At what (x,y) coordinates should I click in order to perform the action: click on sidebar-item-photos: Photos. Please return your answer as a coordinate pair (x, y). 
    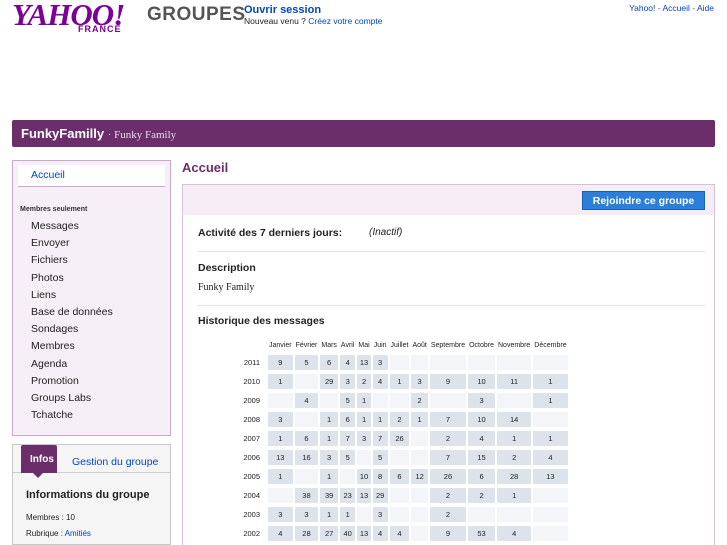
    Looking at the image, I should click on (72, 278).